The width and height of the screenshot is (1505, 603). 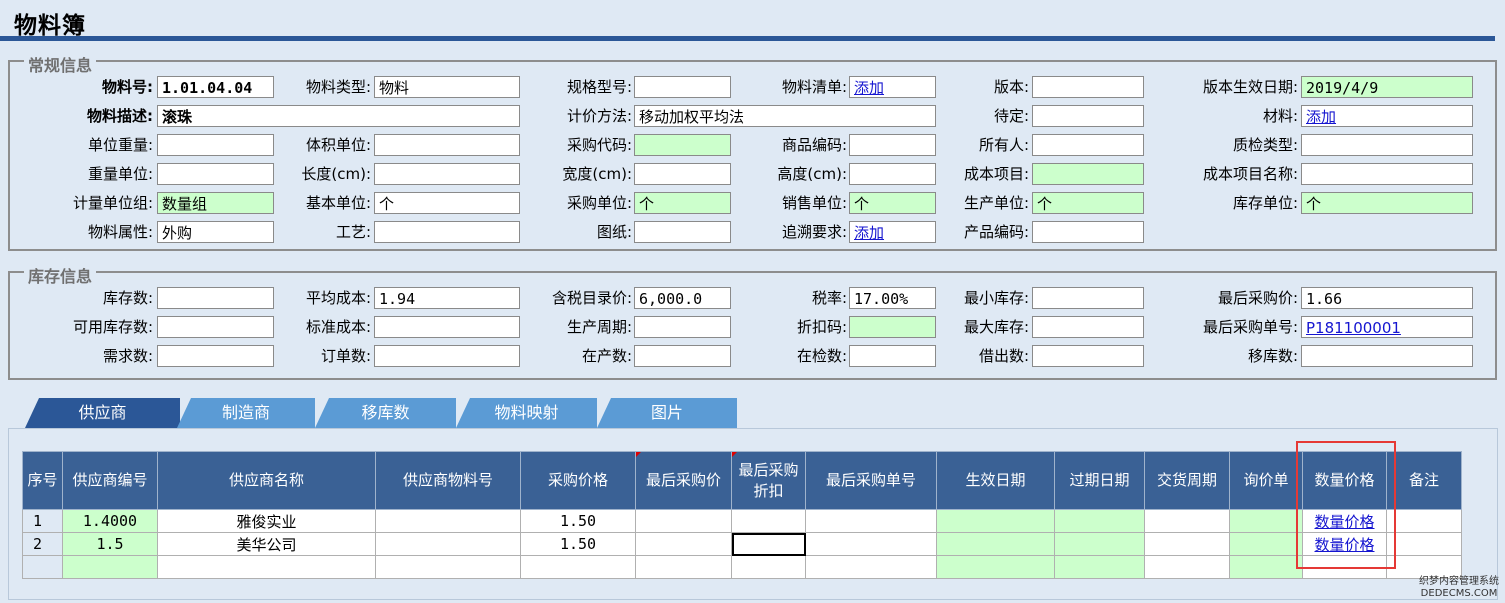 What do you see at coordinates (1187, 480) in the screenshot?
I see `column-header: 交货周期` at bounding box center [1187, 480].